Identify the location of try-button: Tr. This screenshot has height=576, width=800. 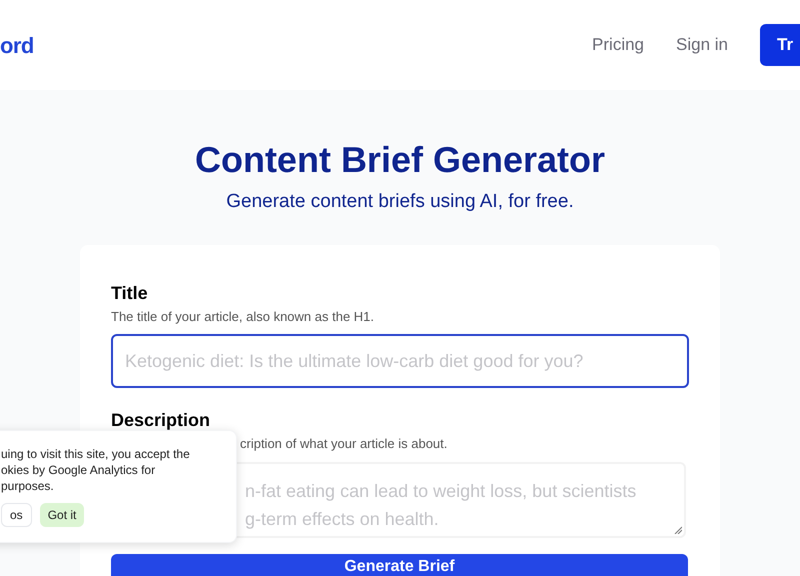
(780, 45).